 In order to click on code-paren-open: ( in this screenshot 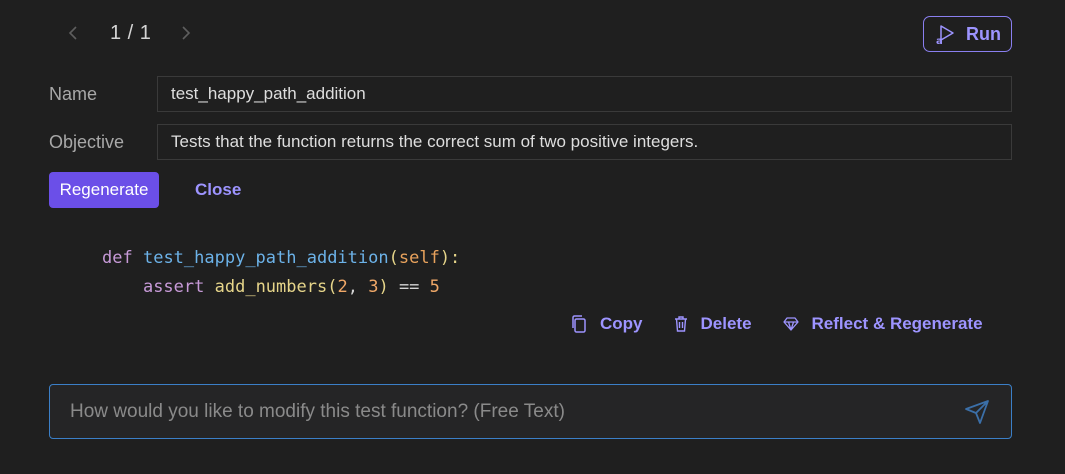, I will do `click(393, 258)`.